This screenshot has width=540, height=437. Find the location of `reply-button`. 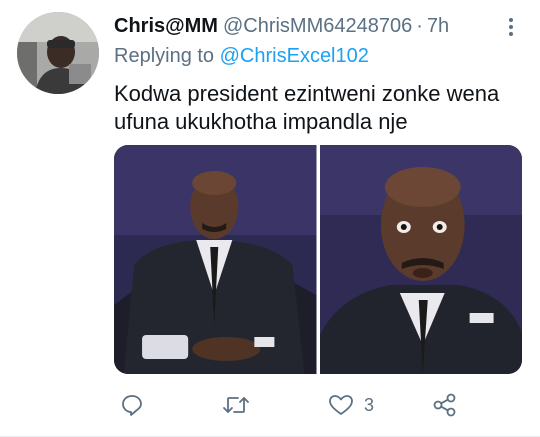

reply-button is located at coordinates (132, 405).